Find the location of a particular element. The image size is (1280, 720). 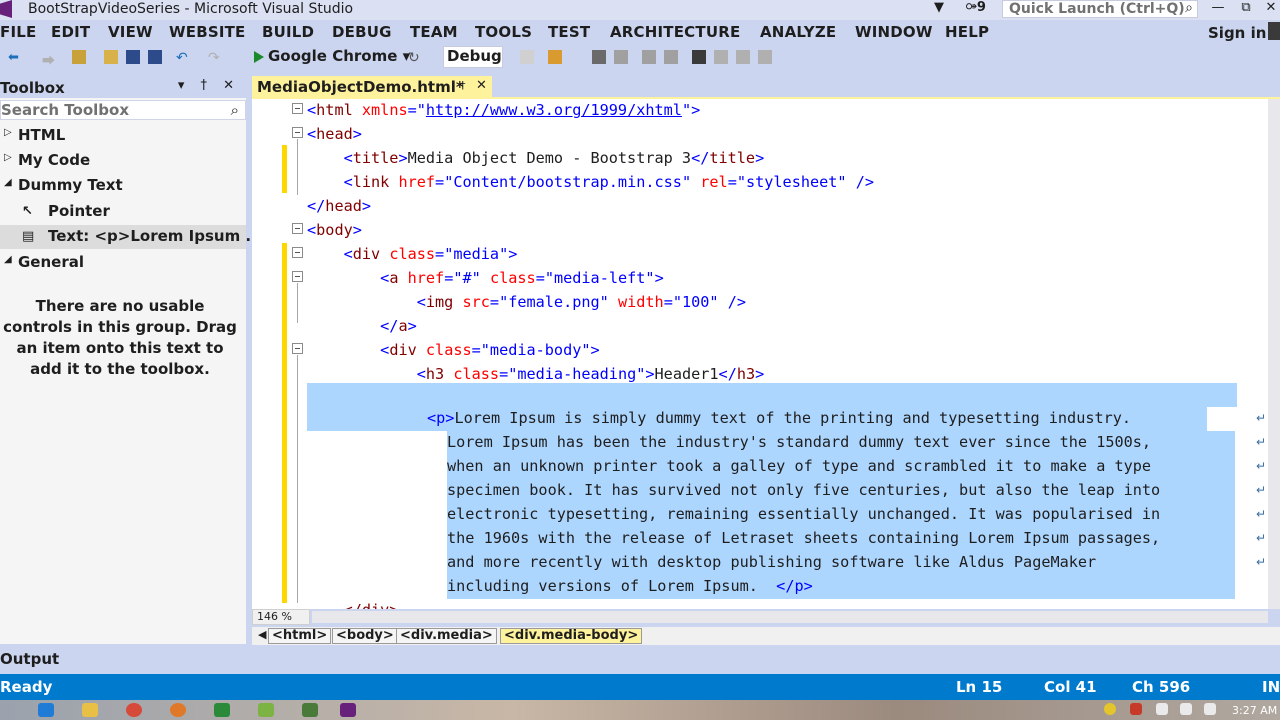

close-window-button: ✕ is located at coordinates (1271, 7).